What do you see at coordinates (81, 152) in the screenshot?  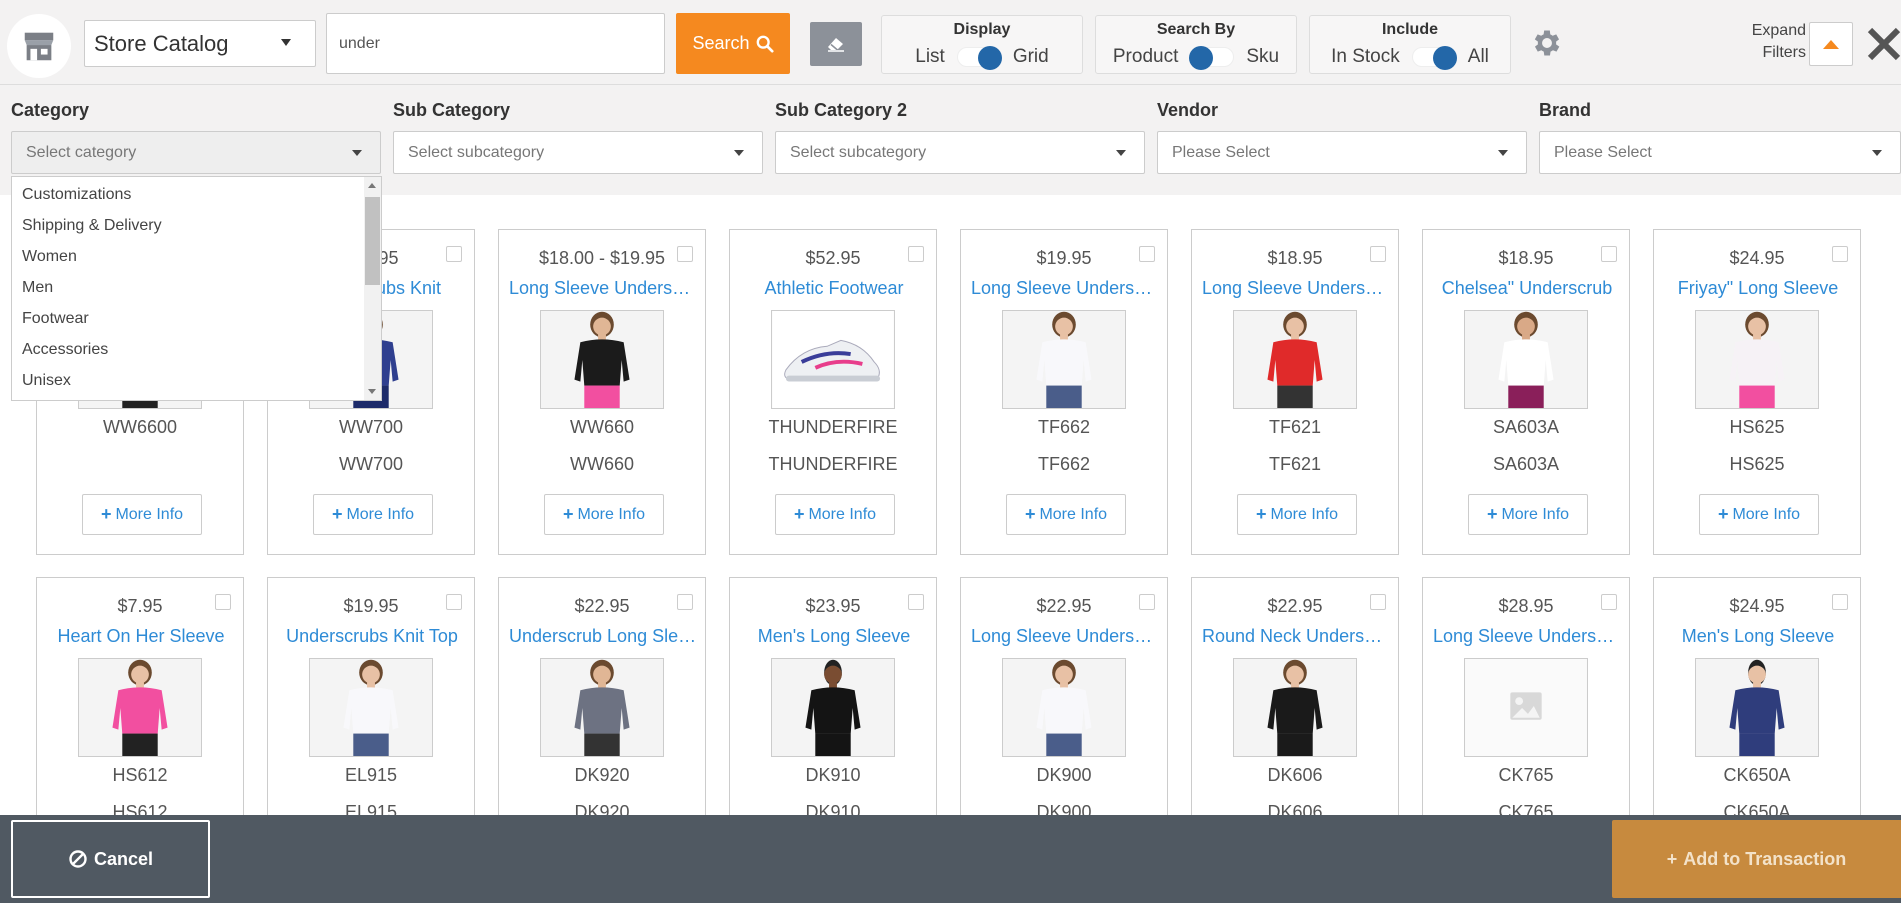 I see `category-select-placeholder: Select category` at bounding box center [81, 152].